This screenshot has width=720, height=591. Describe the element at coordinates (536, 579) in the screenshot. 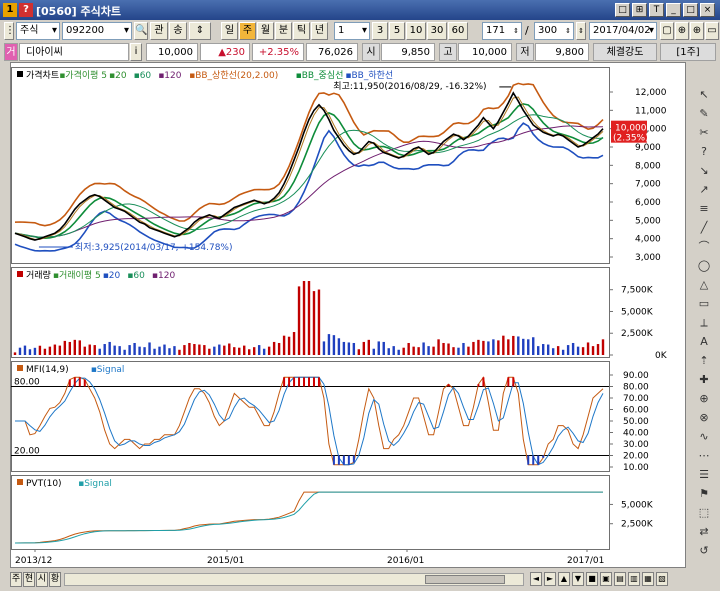

I see `chart-ctrl-0-icon: ◄` at that location.